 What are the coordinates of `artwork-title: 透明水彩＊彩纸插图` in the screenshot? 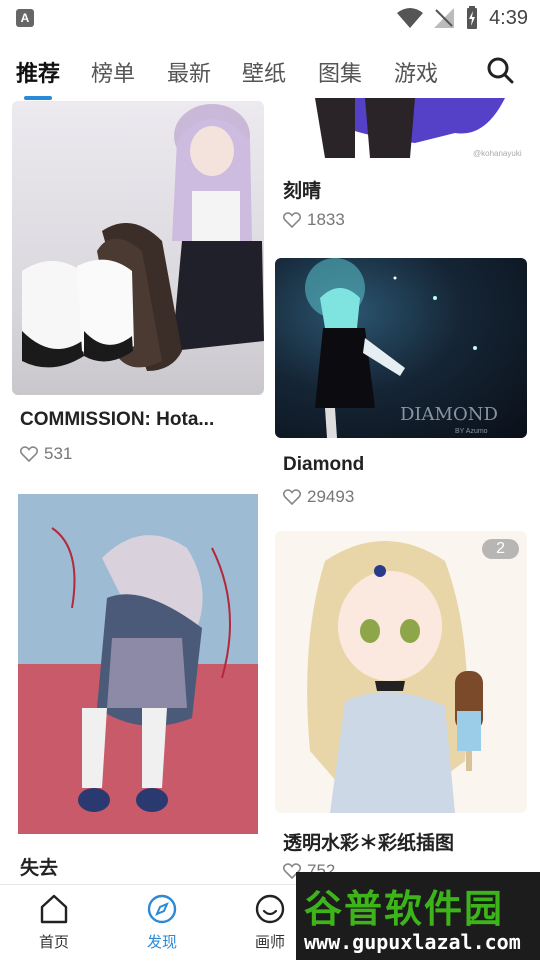 It's located at (369, 843).